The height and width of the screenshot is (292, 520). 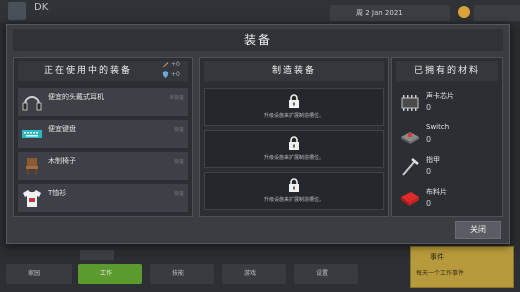 I want to click on equipped-item-label: 便宜的头戴式耳机, so click(x=76, y=97).